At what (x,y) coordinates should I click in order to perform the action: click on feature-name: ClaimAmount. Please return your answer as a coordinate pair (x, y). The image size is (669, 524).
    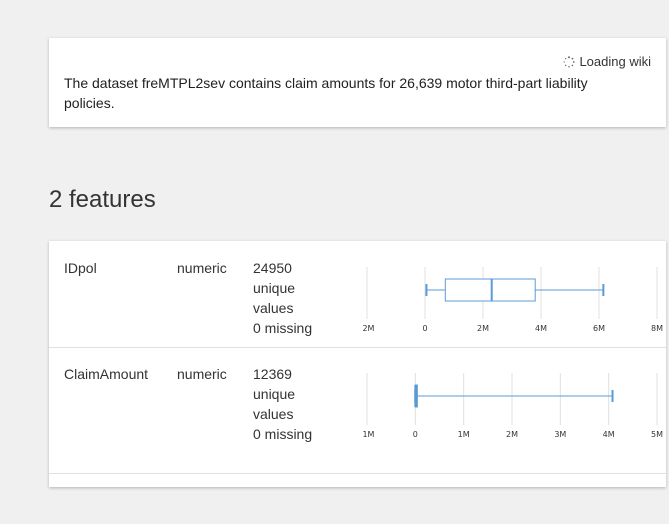
    Looking at the image, I should click on (106, 374).